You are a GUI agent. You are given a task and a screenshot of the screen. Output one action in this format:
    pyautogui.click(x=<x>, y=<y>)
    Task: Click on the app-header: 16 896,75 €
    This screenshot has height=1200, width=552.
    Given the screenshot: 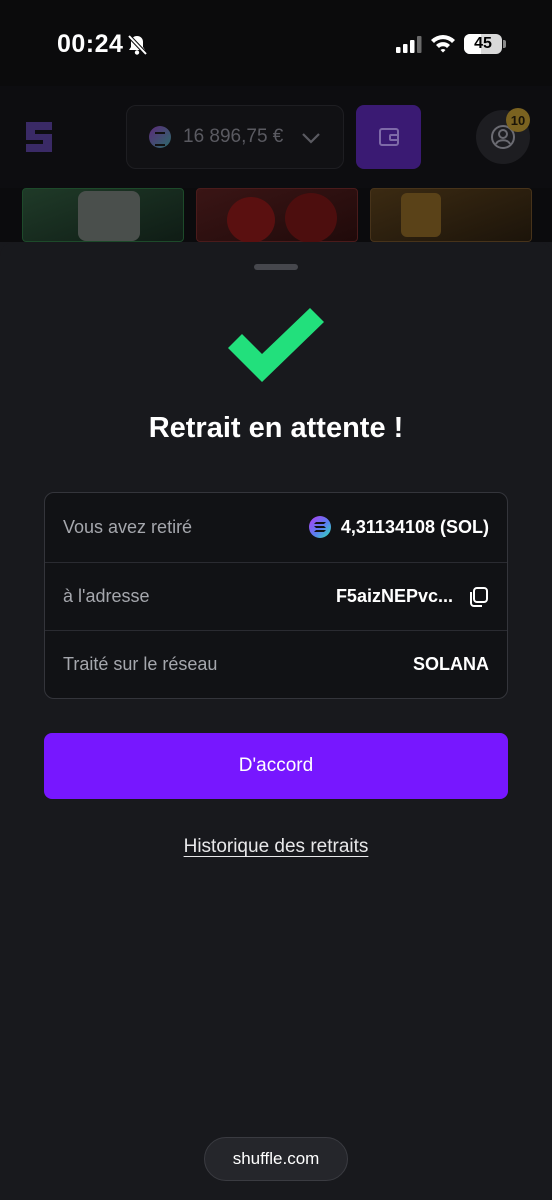 What is the action you would take?
    pyautogui.click(x=276, y=137)
    